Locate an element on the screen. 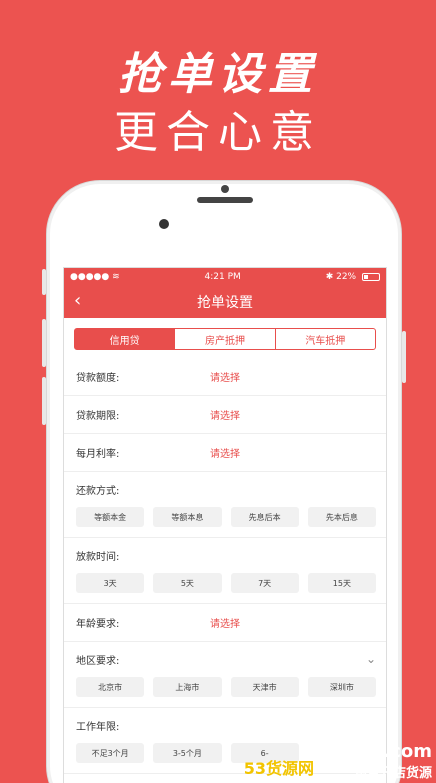 This screenshot has height=783, width=436. age-select: 请选择 is located at coordinates (225, 622).